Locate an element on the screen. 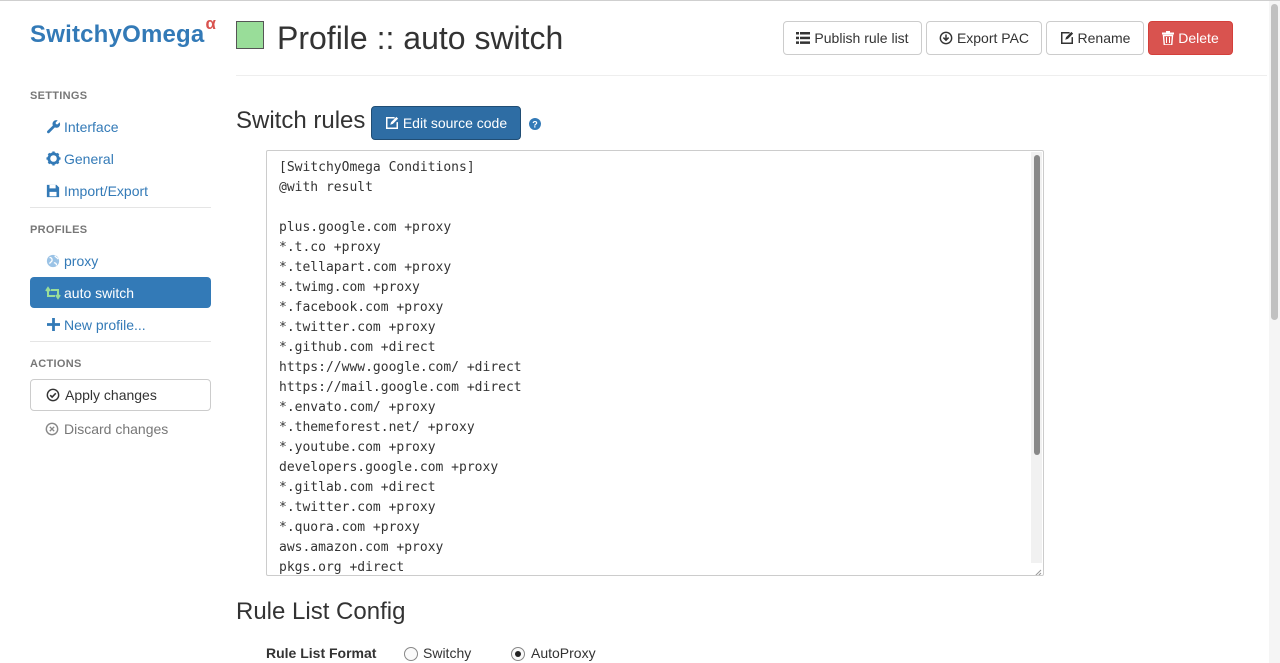 This screenshot has height=663, width=1280. rename-button: Rename is located at coordinates (1095, 38).